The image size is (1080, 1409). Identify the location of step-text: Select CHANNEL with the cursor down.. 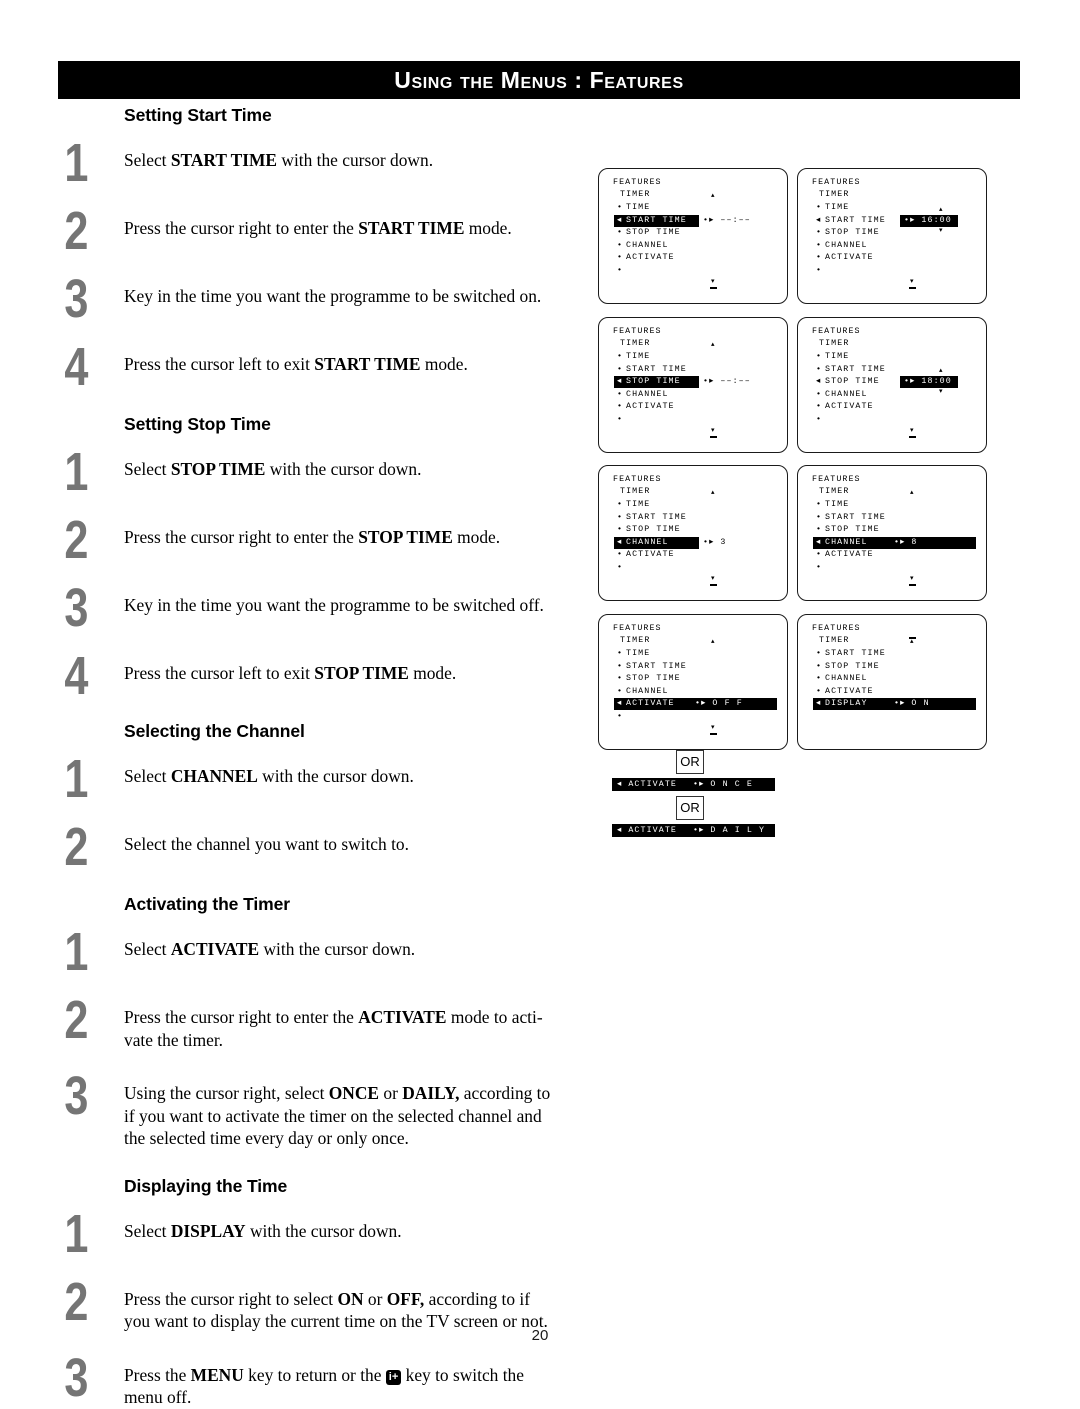
(269, 776).